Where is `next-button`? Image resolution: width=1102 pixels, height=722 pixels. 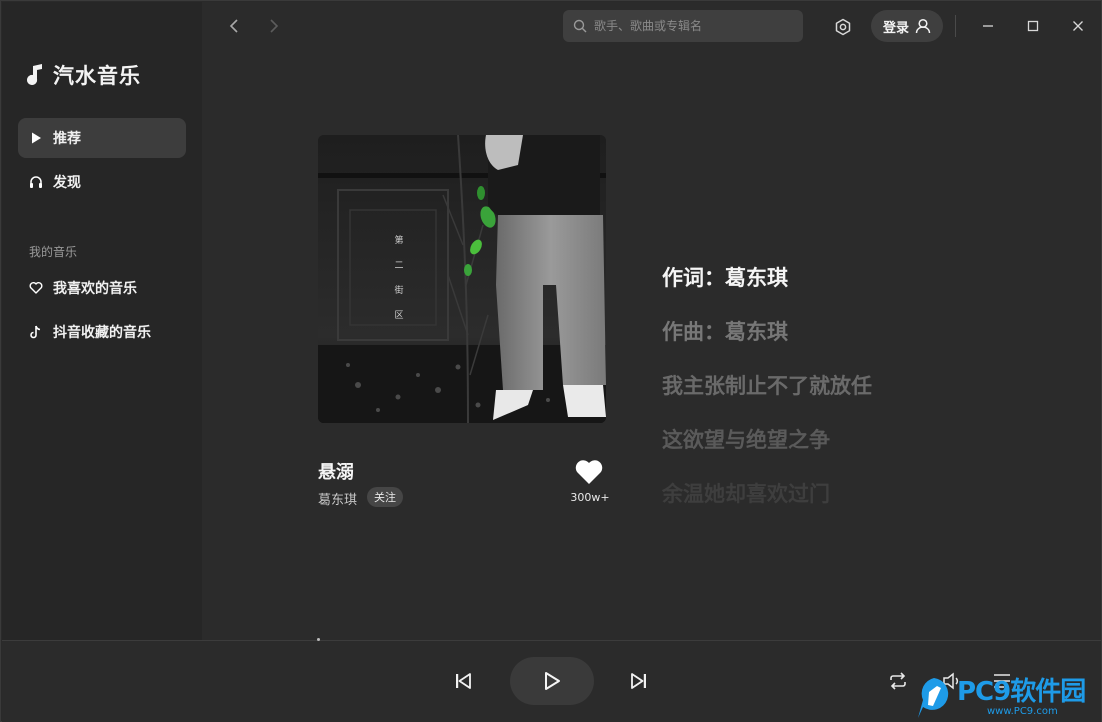
next-button is located at coordinates (639, 681).